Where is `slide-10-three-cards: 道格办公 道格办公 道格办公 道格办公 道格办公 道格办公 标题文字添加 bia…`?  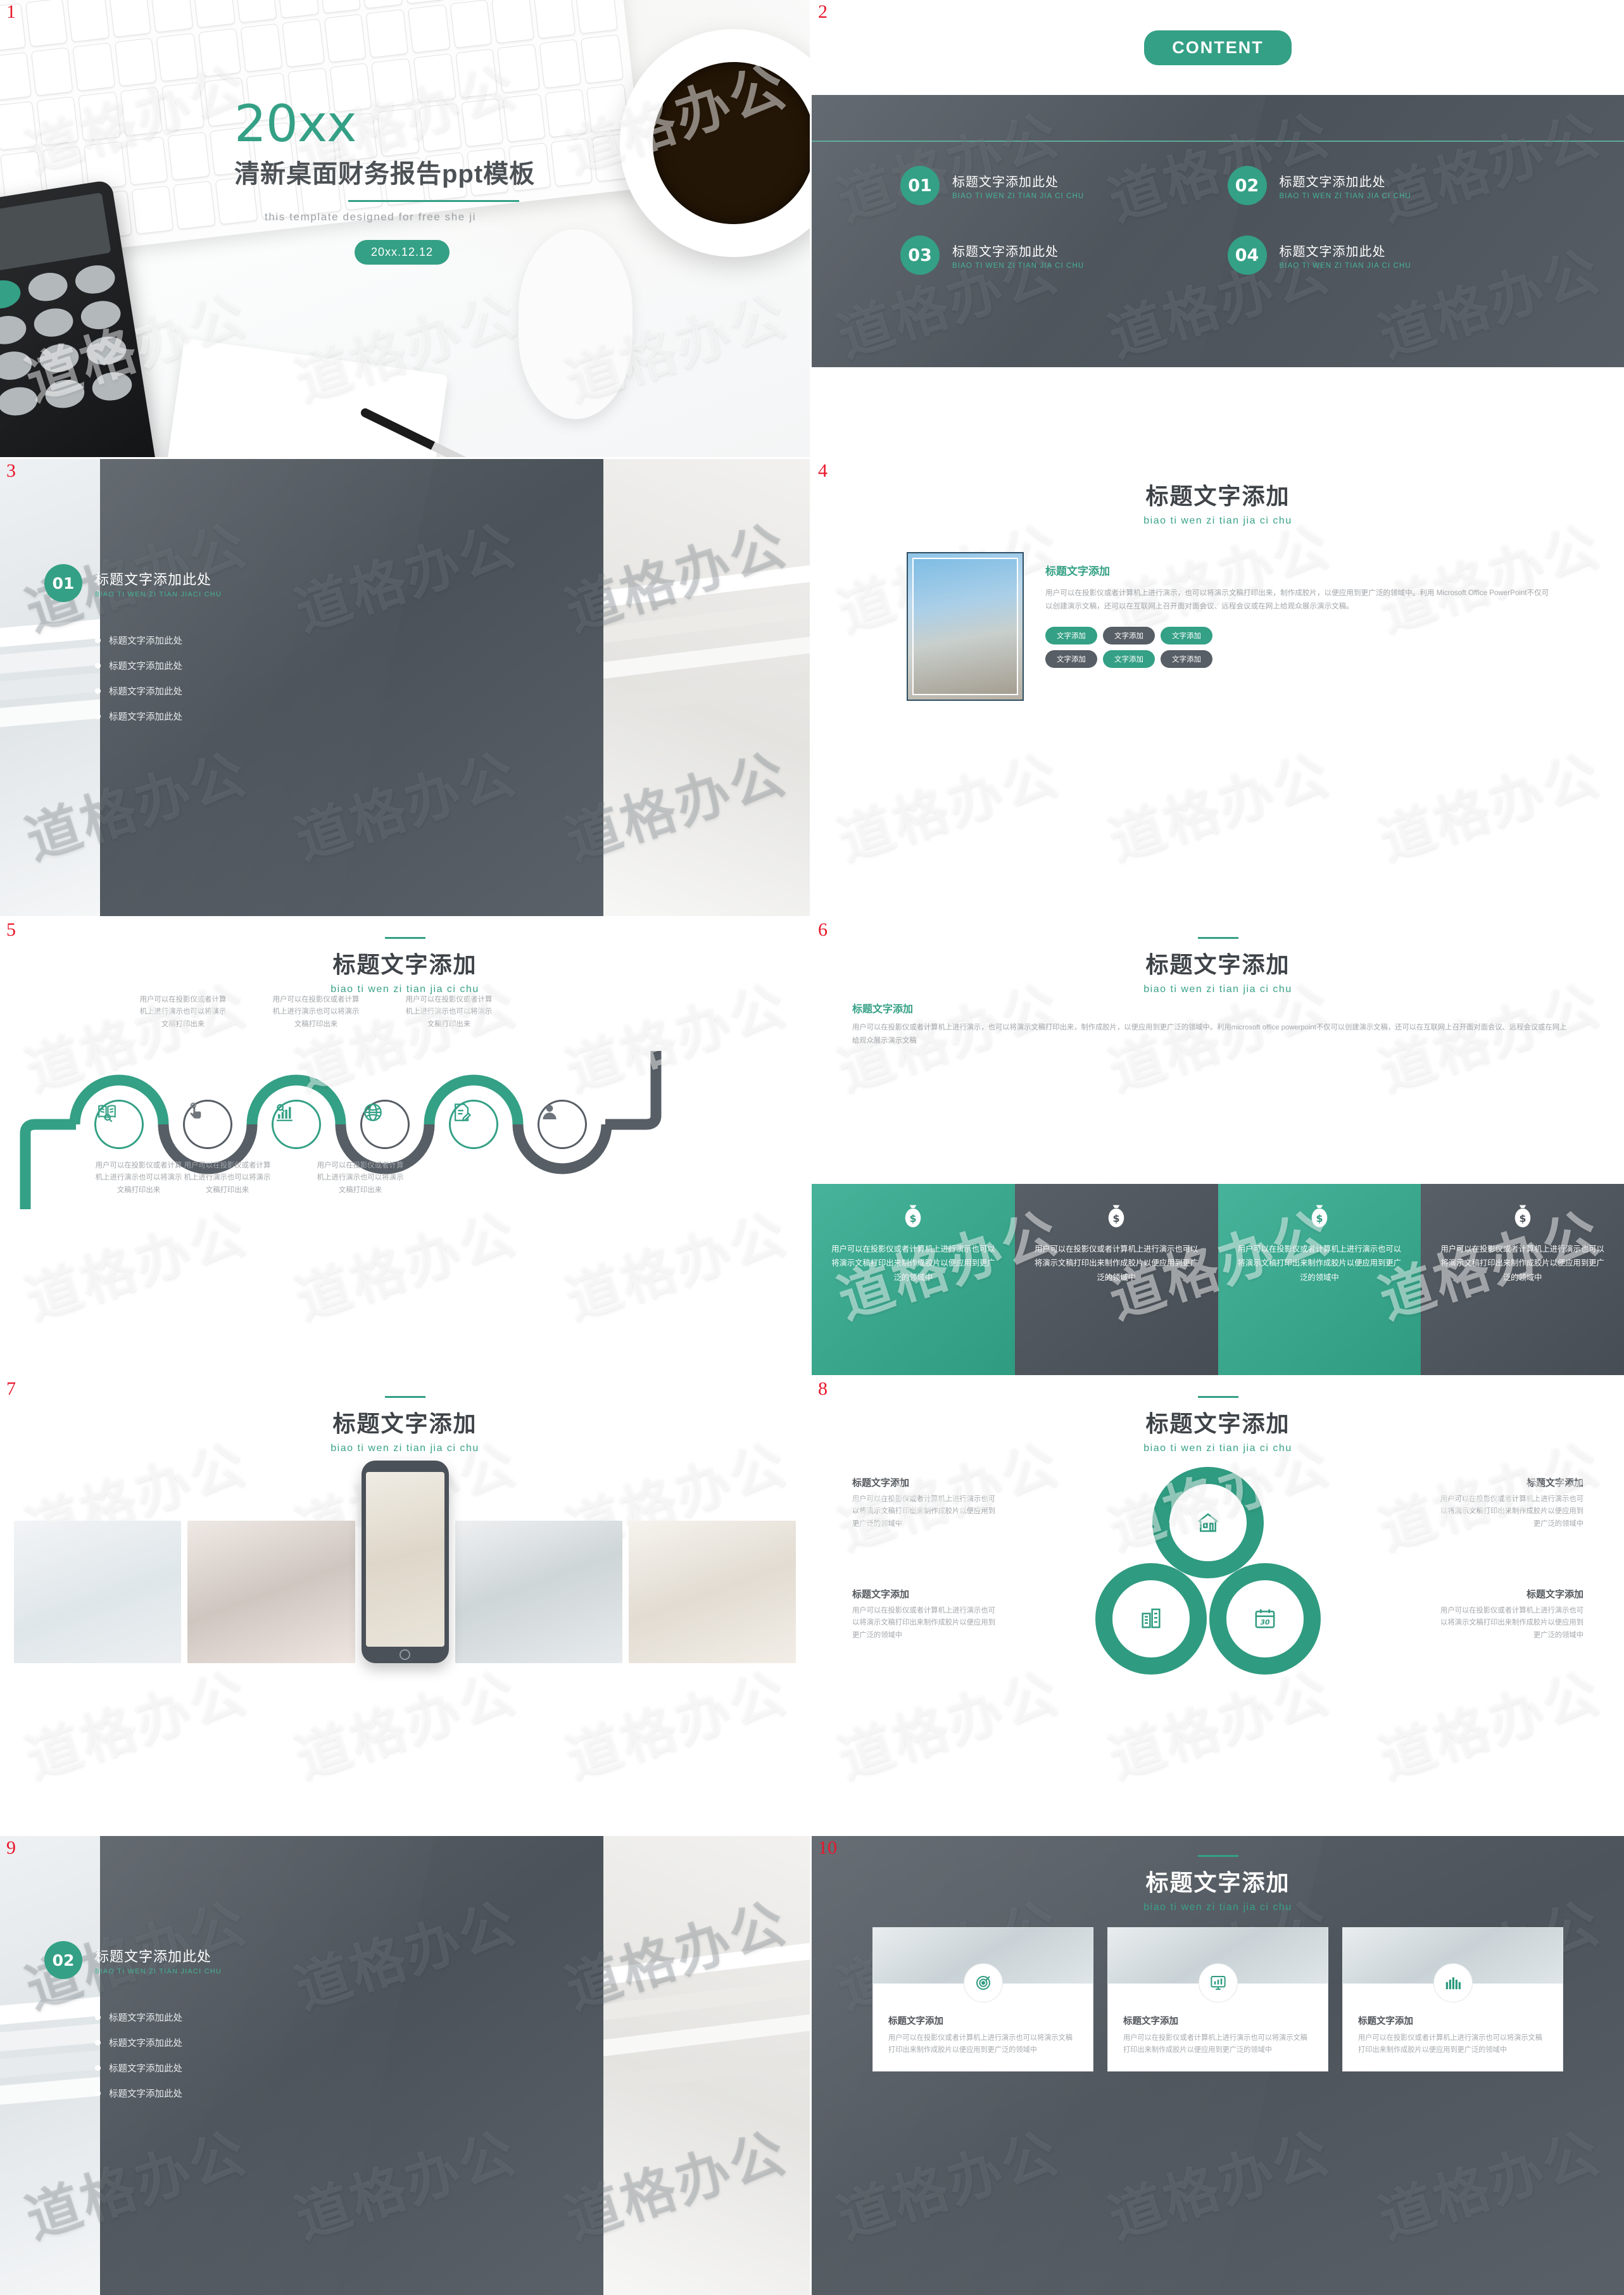
slide-10-three-cards: 道格办公 道格办公 道格办公 道格办公 道格办公 道格办公 标题文字添加 bia… is located at coordinates (1218, 2065).